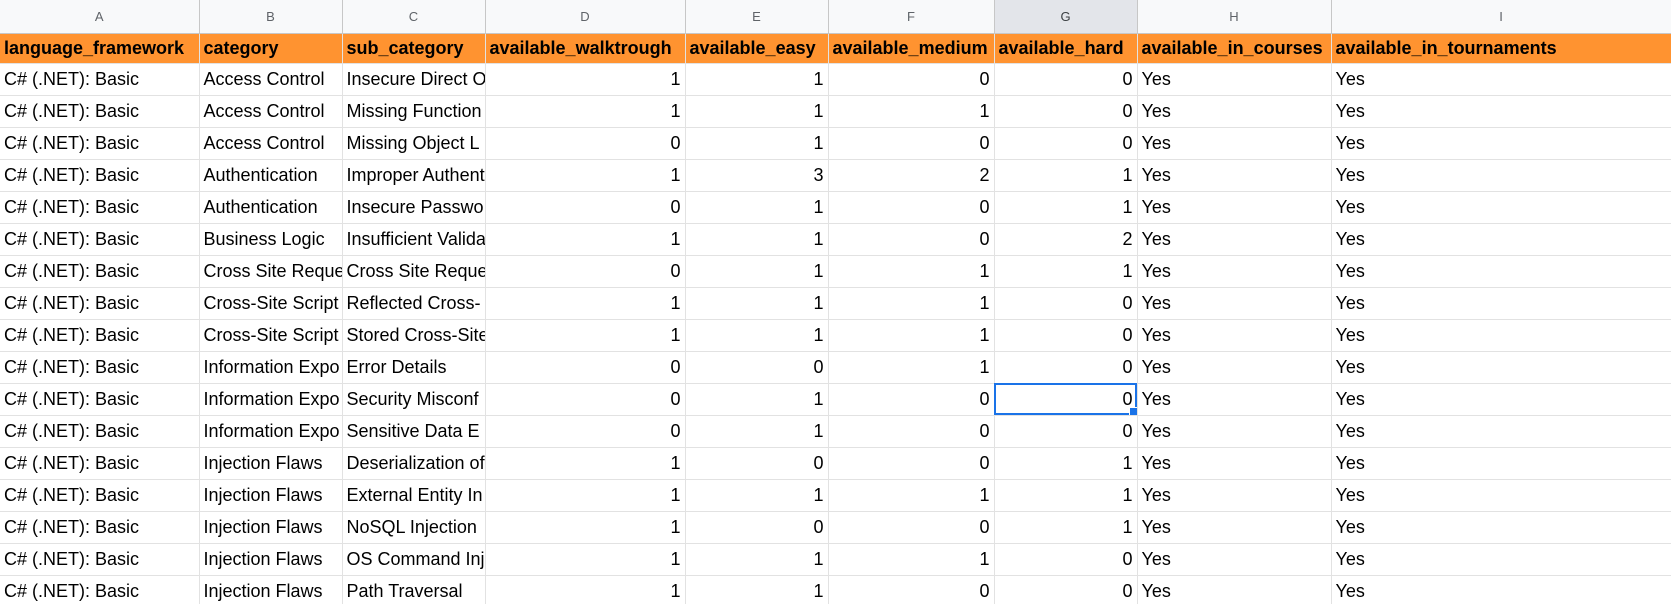 The image size is (1671, 604). What do you see at coordinates (414, 207) in the screenshot?
I see `cell: Insecure Passwo` at bounding box center [414, 207].